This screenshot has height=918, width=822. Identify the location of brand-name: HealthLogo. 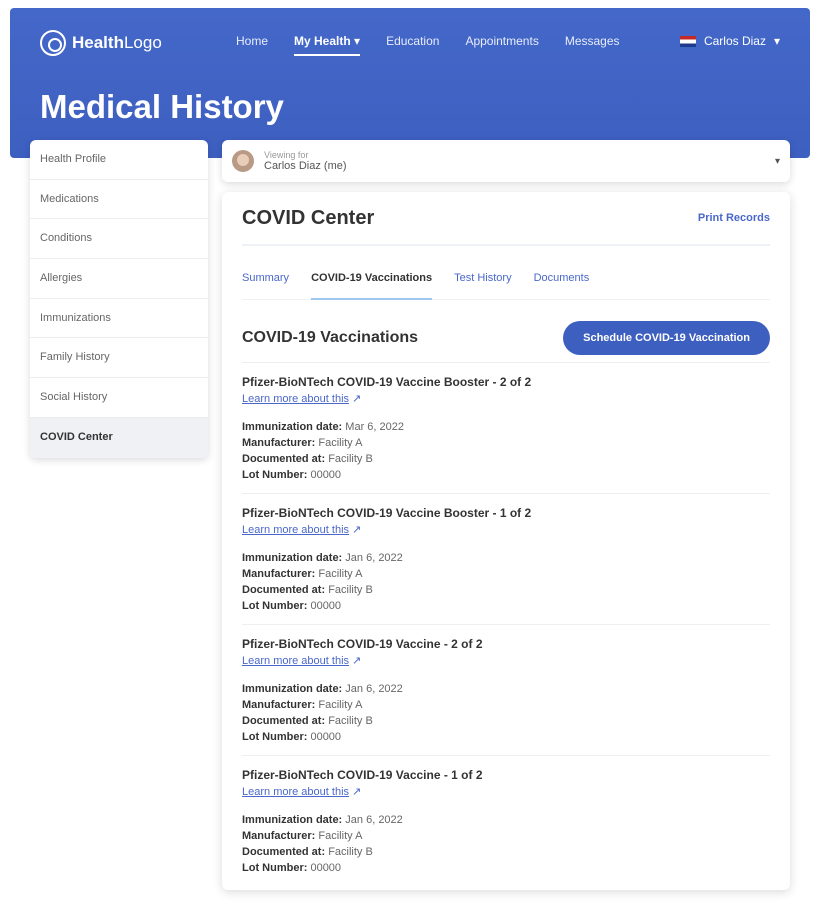
(117, 42).